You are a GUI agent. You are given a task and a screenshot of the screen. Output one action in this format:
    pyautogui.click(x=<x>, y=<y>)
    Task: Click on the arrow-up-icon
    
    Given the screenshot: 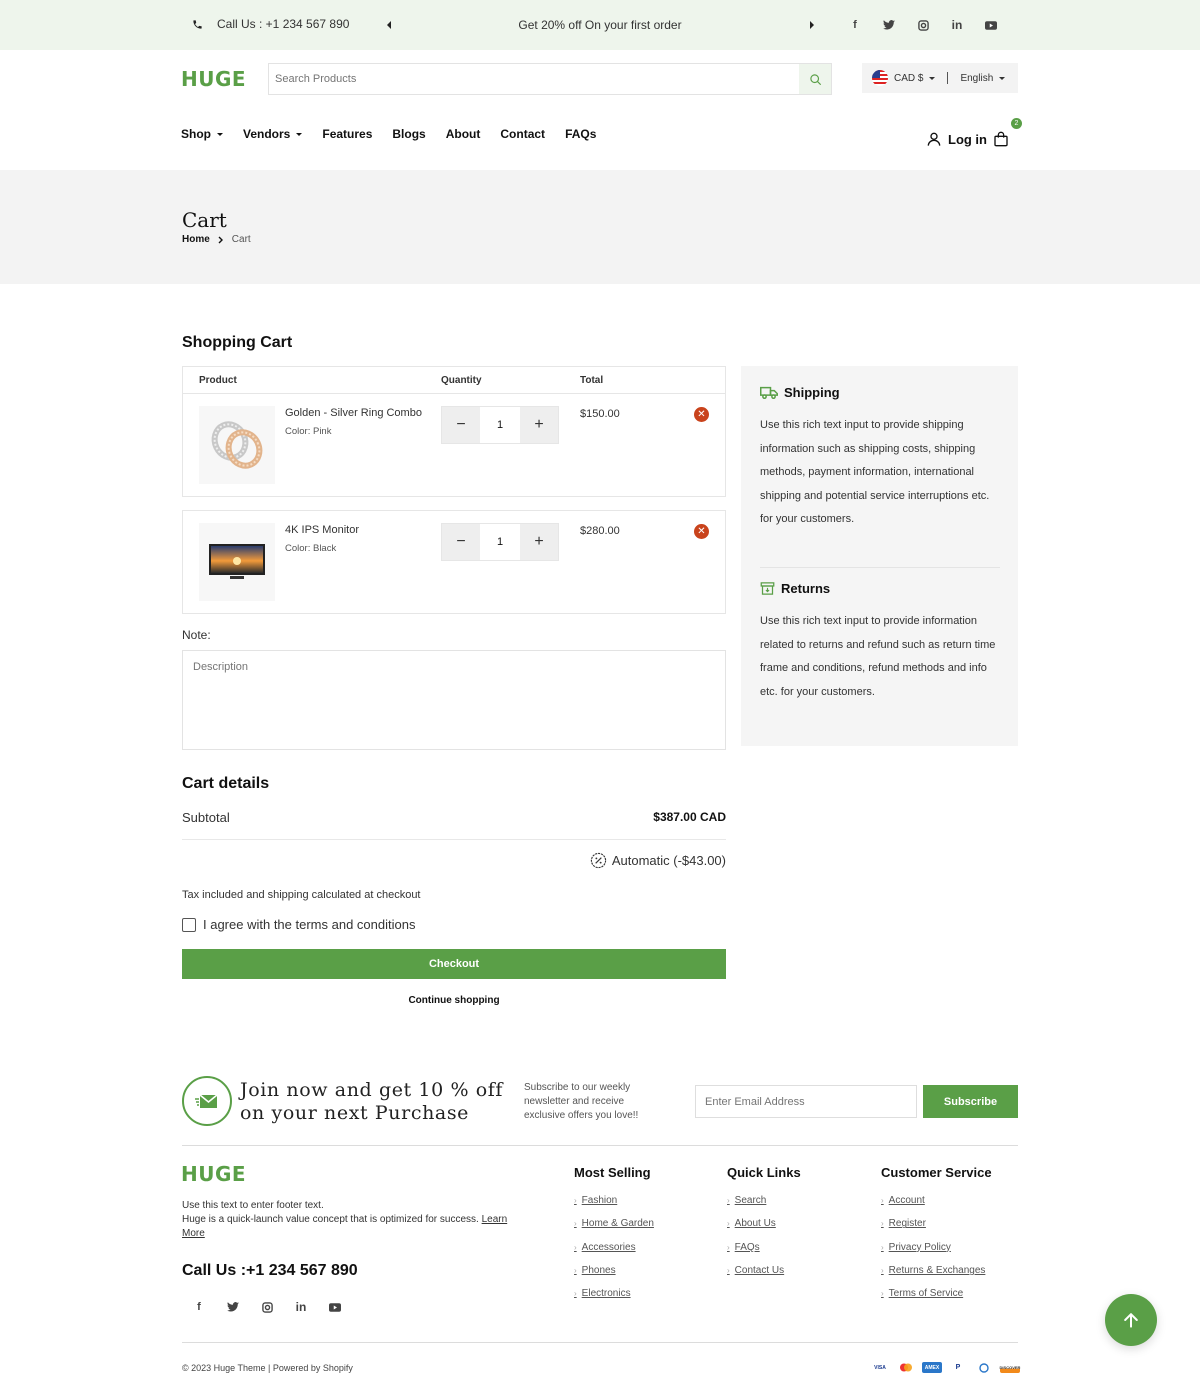 What is the action you would take?
    pyautogui.click(x=1131, y=1320)
    